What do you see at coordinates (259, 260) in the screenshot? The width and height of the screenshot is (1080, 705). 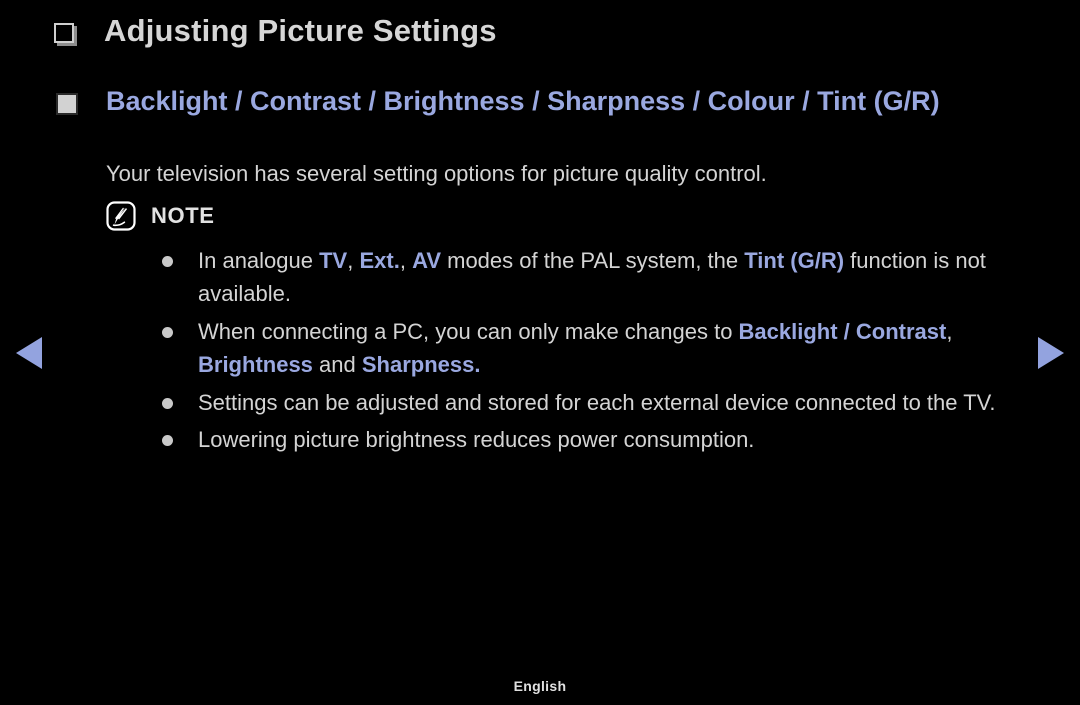 I see `plain-text: In analogue` at bounding box center [259, 260].